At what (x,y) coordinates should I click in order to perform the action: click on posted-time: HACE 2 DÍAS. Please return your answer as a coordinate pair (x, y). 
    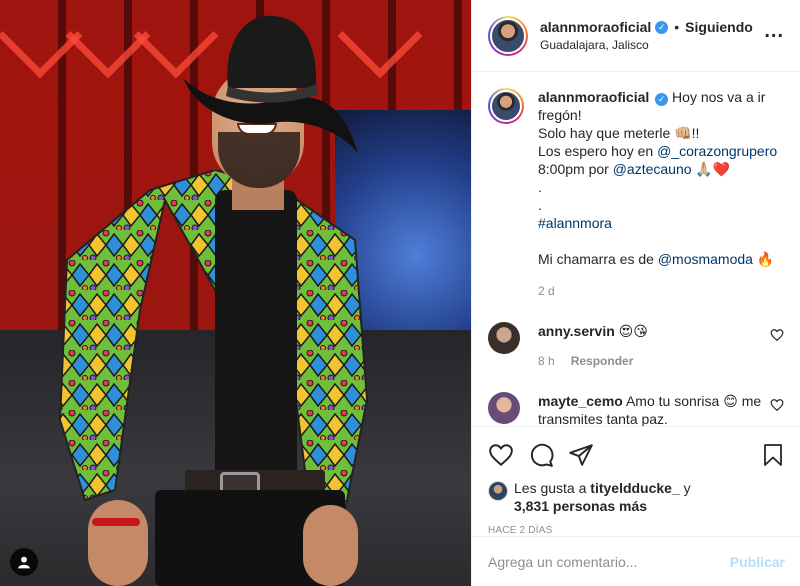
    Looking at the image, I should click on (636, 530).